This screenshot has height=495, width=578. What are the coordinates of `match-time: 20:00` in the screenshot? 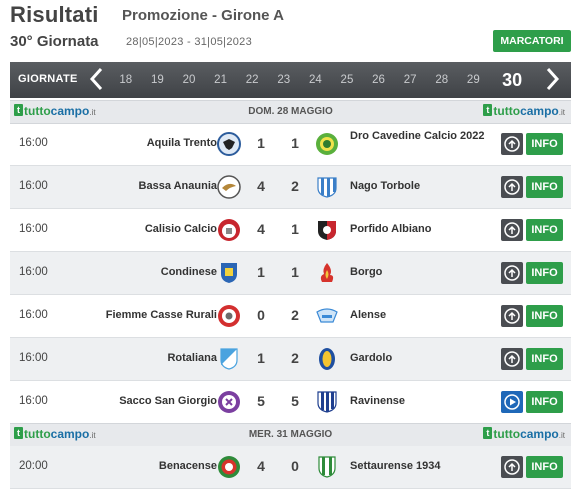 It's located at (33, 466).